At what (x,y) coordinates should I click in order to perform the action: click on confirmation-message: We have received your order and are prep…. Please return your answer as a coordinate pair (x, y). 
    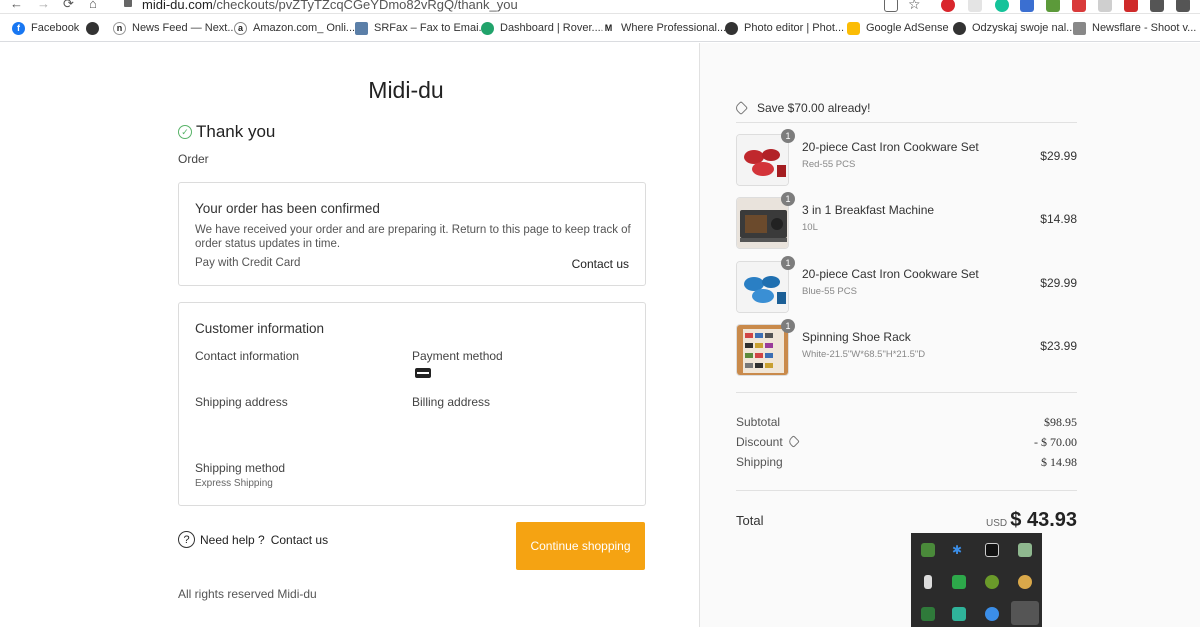
    Looking at the image, I should click on (413, 237).